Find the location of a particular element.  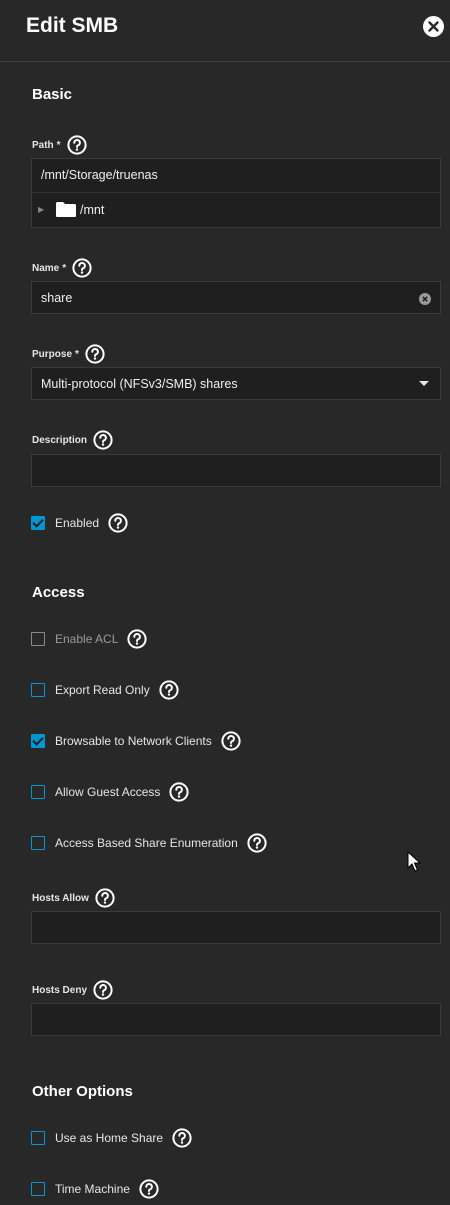

purpose-value: Multi-protocol (NFSv3/SMB) shares is located at coordinates (139, 384).